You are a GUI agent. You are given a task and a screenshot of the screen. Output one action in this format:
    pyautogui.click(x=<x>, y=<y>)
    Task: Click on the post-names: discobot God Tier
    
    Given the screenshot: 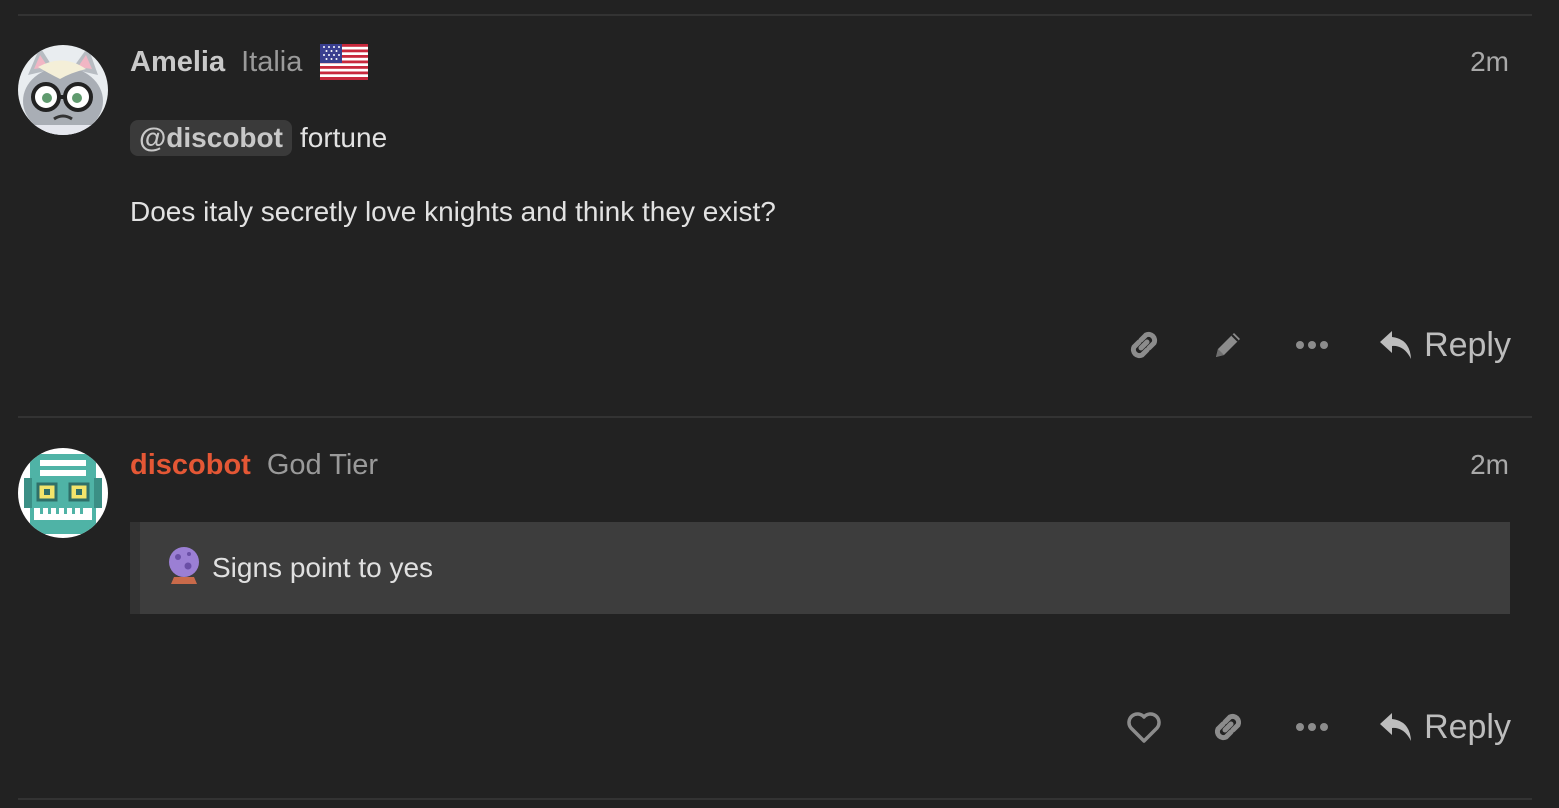 What is the action you would take?
    pyautogui.click(x=263, y=465)
    